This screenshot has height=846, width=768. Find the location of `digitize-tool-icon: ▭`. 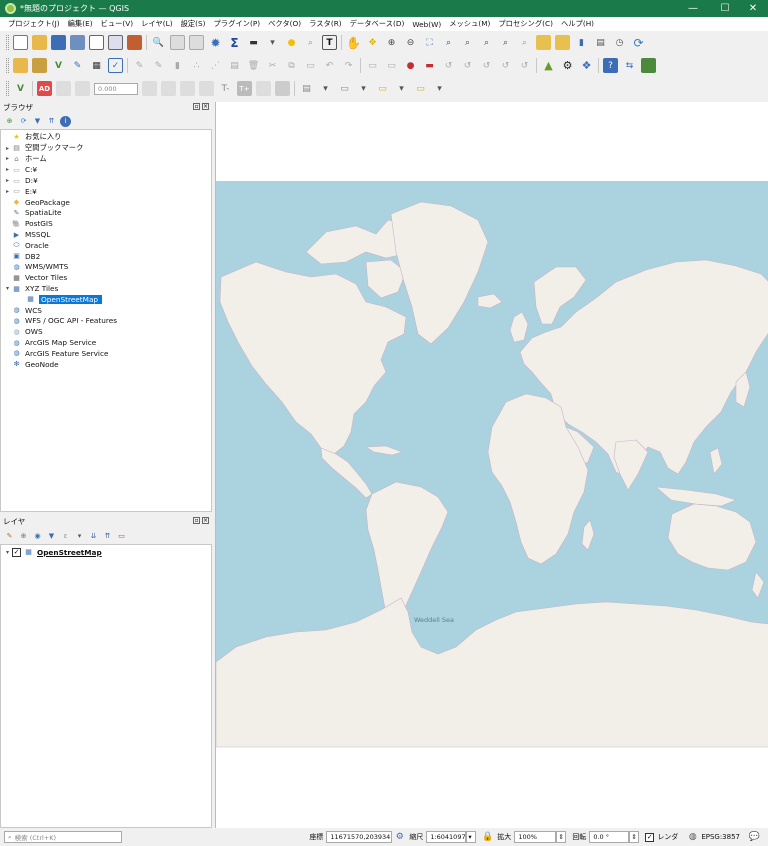

digitize-tool-icon: ▭ is located at coordinates (372, 65).